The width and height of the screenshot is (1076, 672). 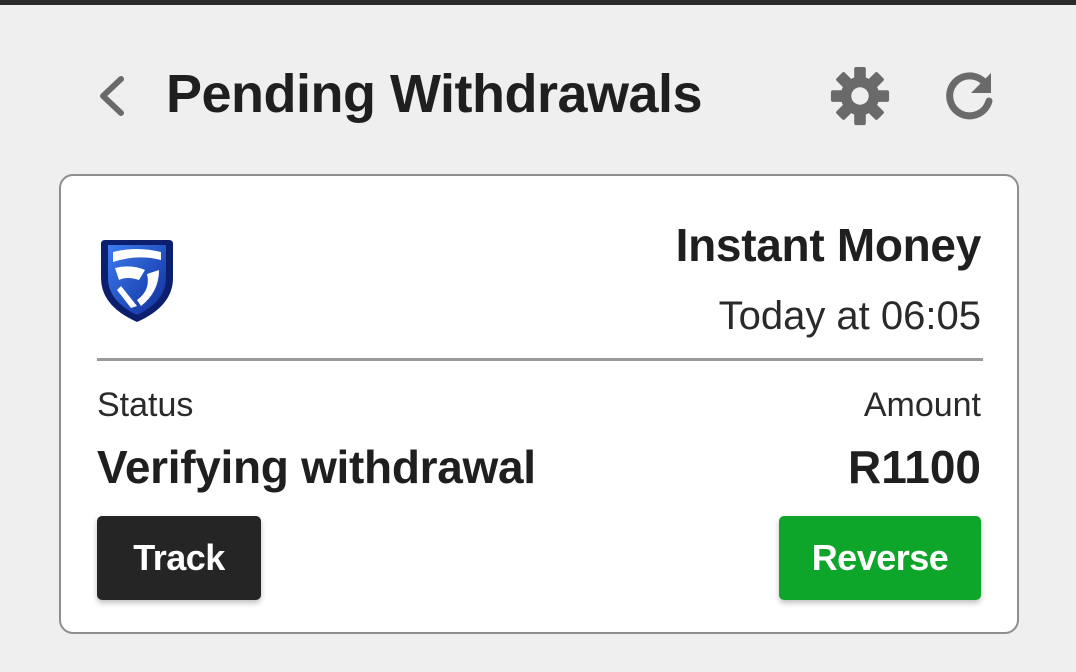 What do you see at coordinates (914, 467) in the screenshot?
I see `amount-value: R1100` at bounding box center [914, 467].